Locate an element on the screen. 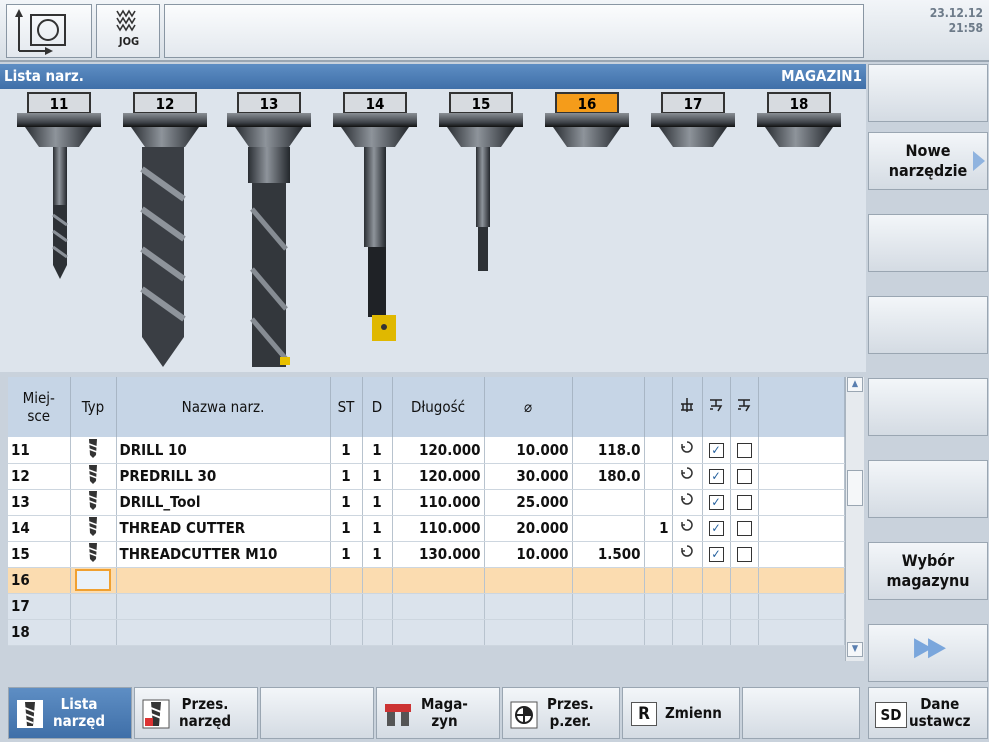  magazine-slot-17: 17 is located at coordinates (693, 119).